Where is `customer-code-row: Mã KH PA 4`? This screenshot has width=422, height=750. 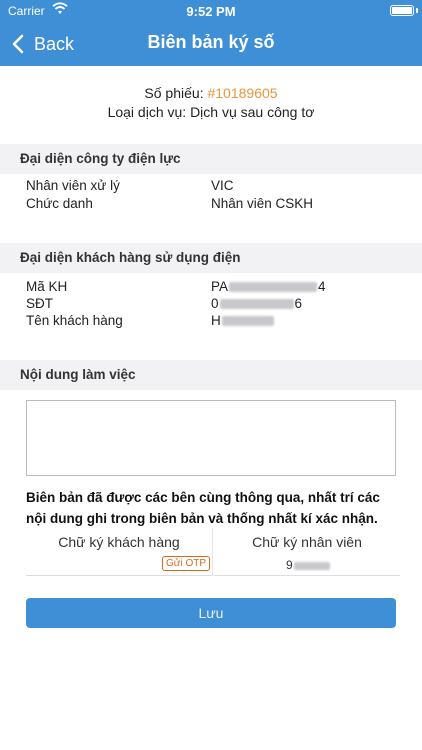
customer-code-row: Mã KH PA 4 is located at coordinates (216, 287).